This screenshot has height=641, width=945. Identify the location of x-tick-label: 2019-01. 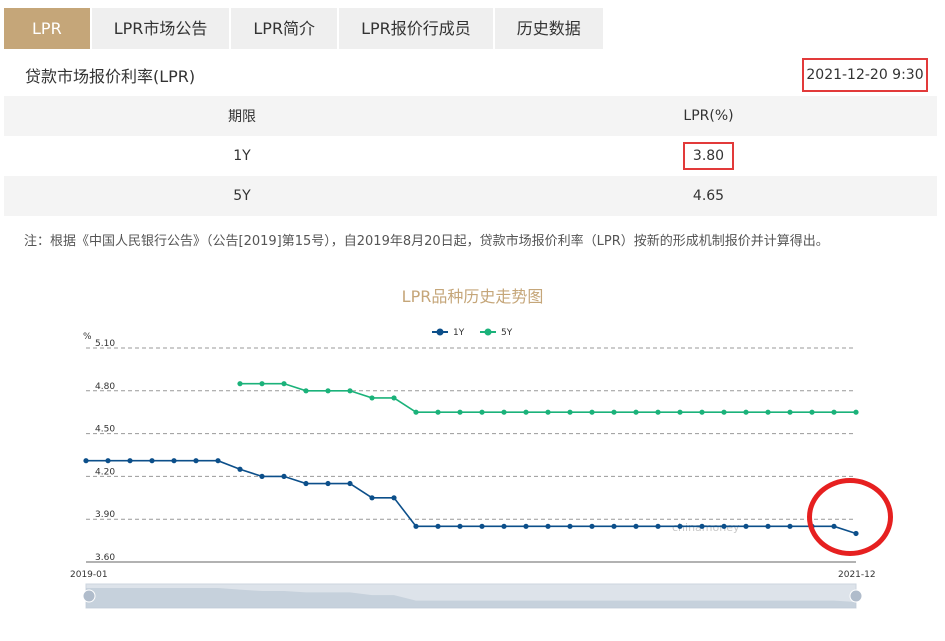
(89, 575).